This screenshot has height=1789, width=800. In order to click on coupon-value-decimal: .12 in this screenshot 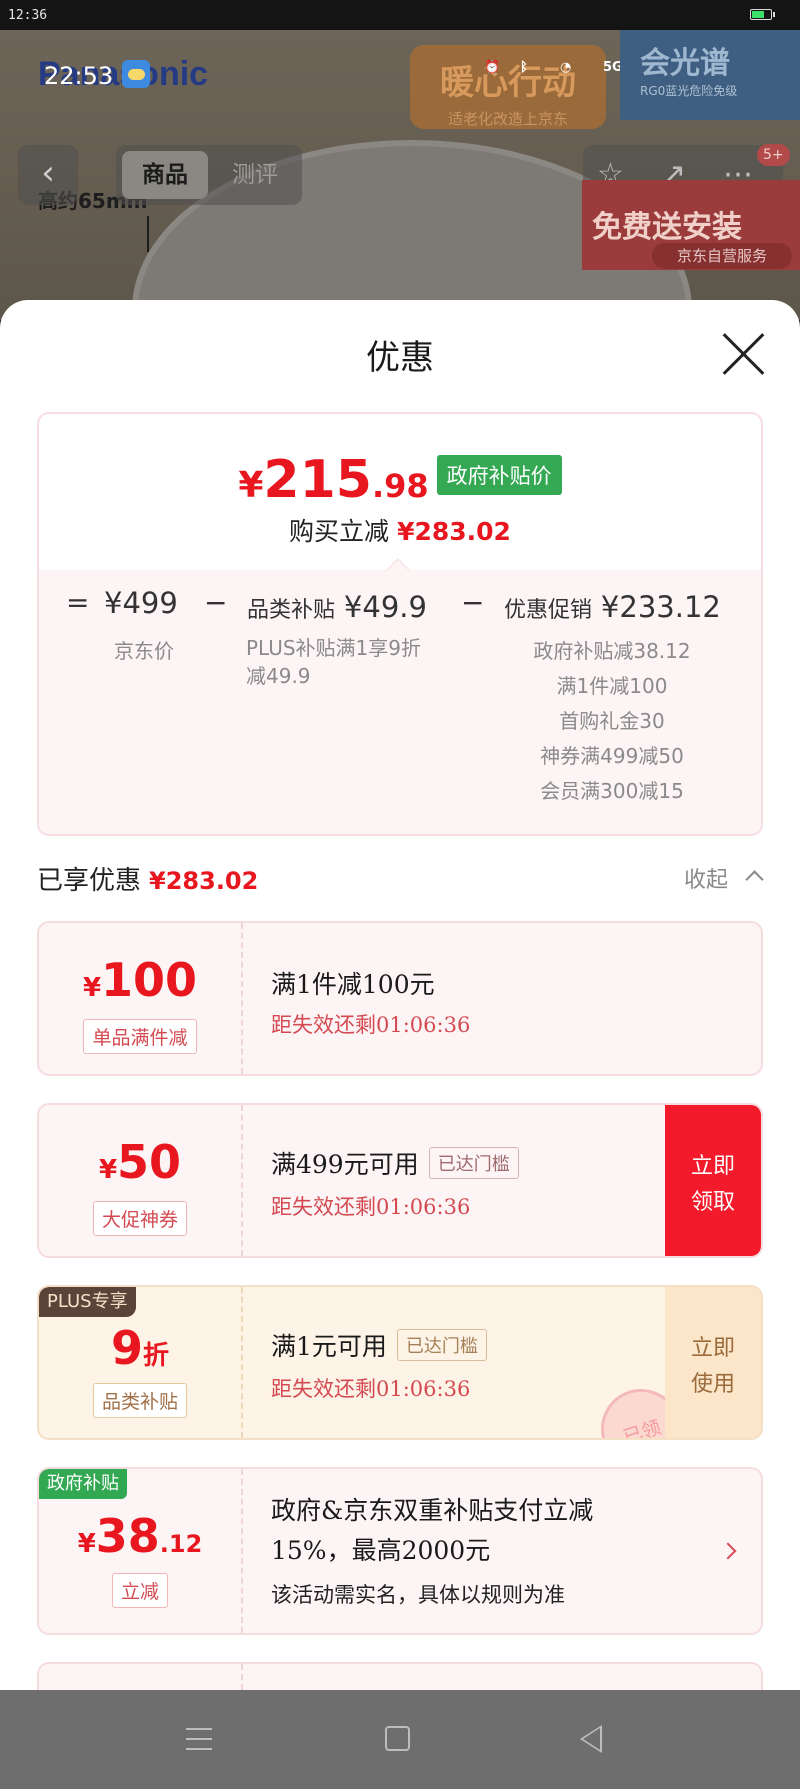, I will do `click(181, 1544)`.